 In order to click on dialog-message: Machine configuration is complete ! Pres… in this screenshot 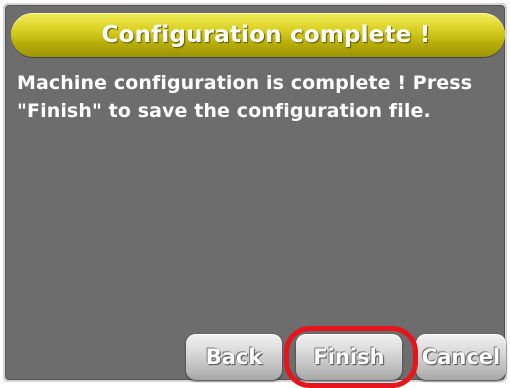, I will do `click(245, 97)`.